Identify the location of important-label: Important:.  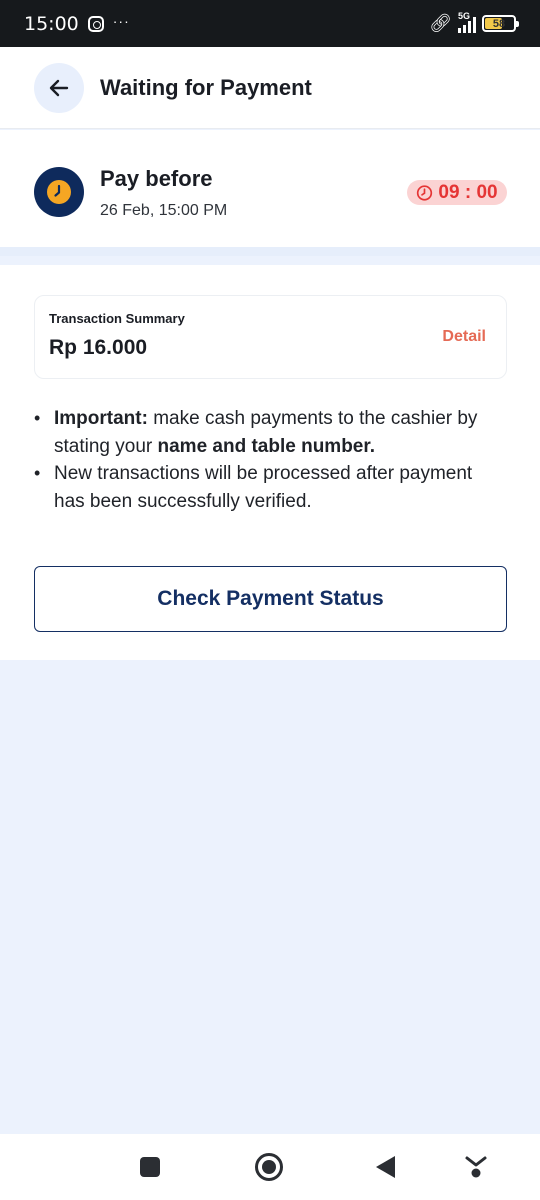
(101, 418).